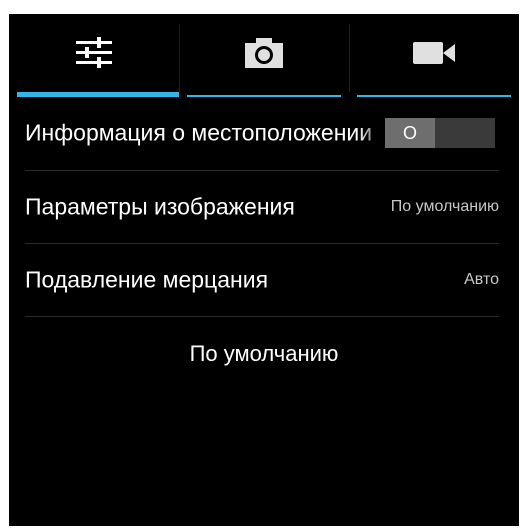 Image resolution: width=529 pixels, height=529 pixels. Describe the element at coordinates (481, 279) in the screenshot. I see `setting-value: Авто` at that location.